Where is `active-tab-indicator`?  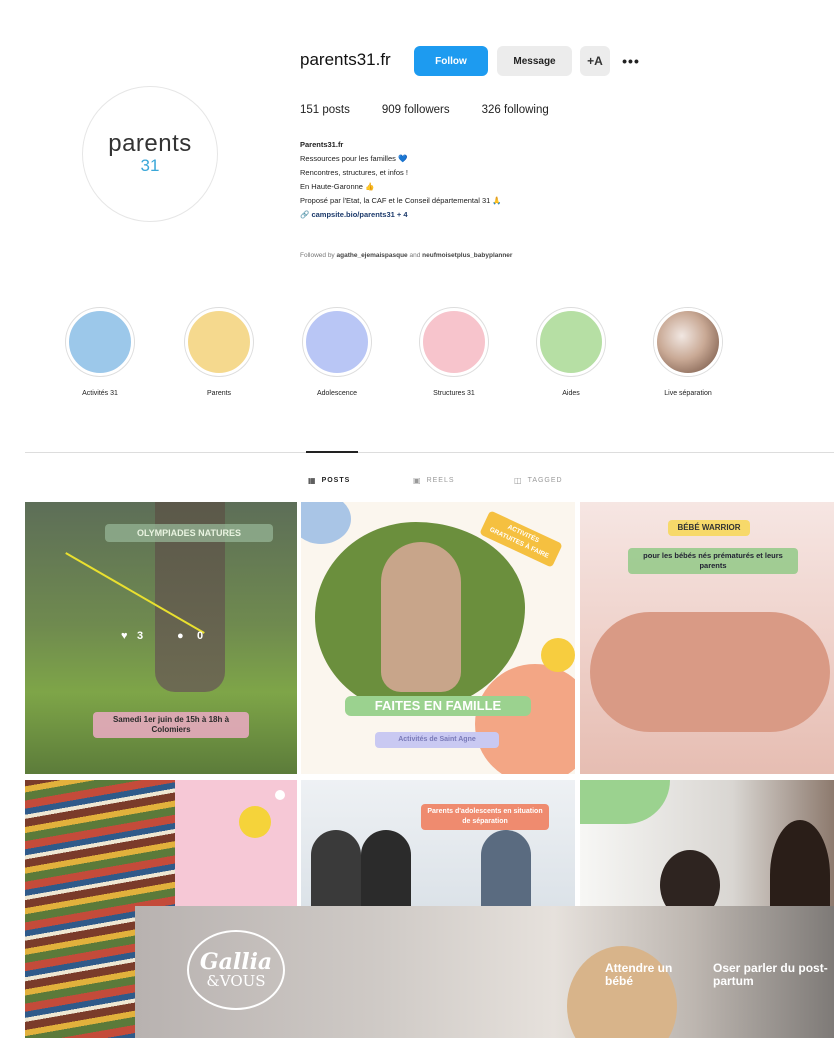 active-tab-indicator is located at coordinates (332, 452).